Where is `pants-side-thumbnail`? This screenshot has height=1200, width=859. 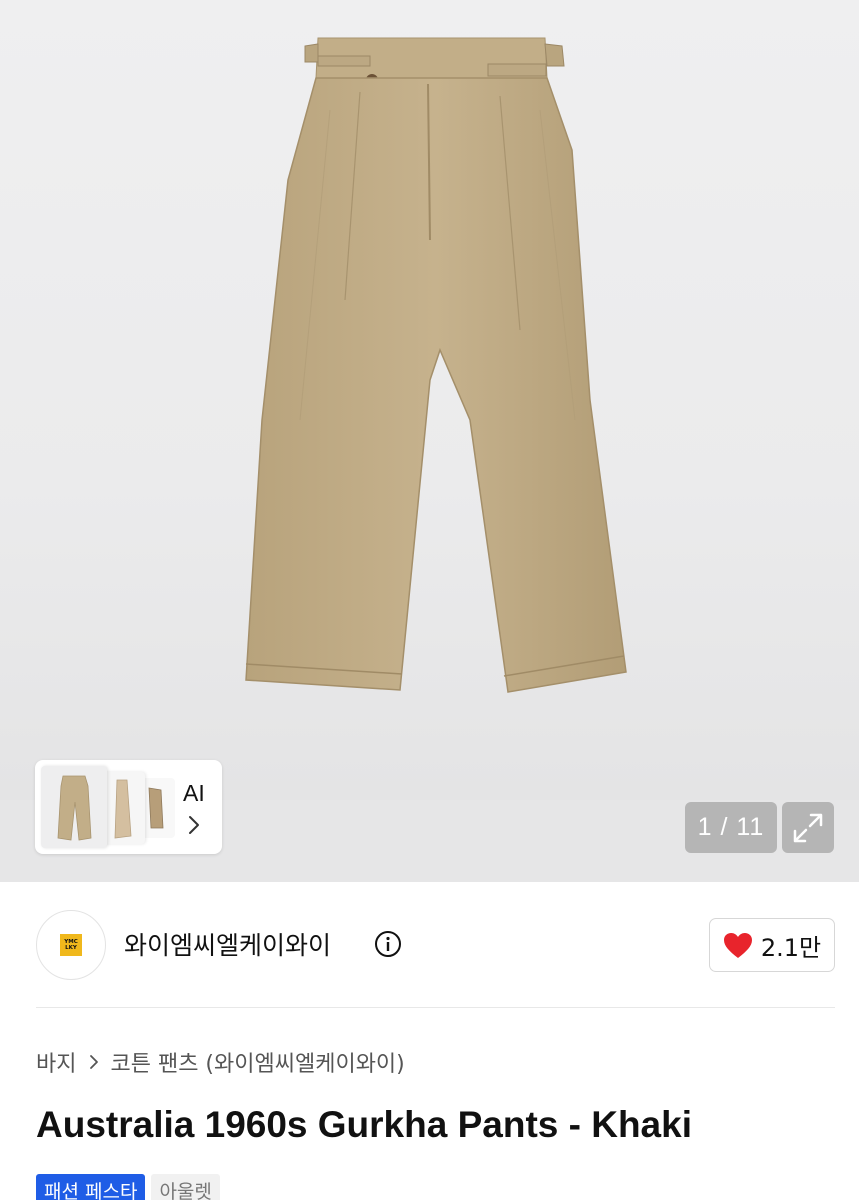
pants-side-thumbnail is located at coordinates (124, 808).